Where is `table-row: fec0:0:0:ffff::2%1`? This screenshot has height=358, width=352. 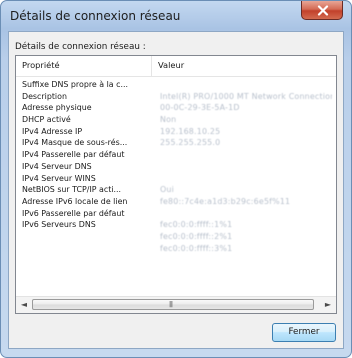
table-row: fec0:0:0:ffff::2%1 is located at coordinates (176, 237).